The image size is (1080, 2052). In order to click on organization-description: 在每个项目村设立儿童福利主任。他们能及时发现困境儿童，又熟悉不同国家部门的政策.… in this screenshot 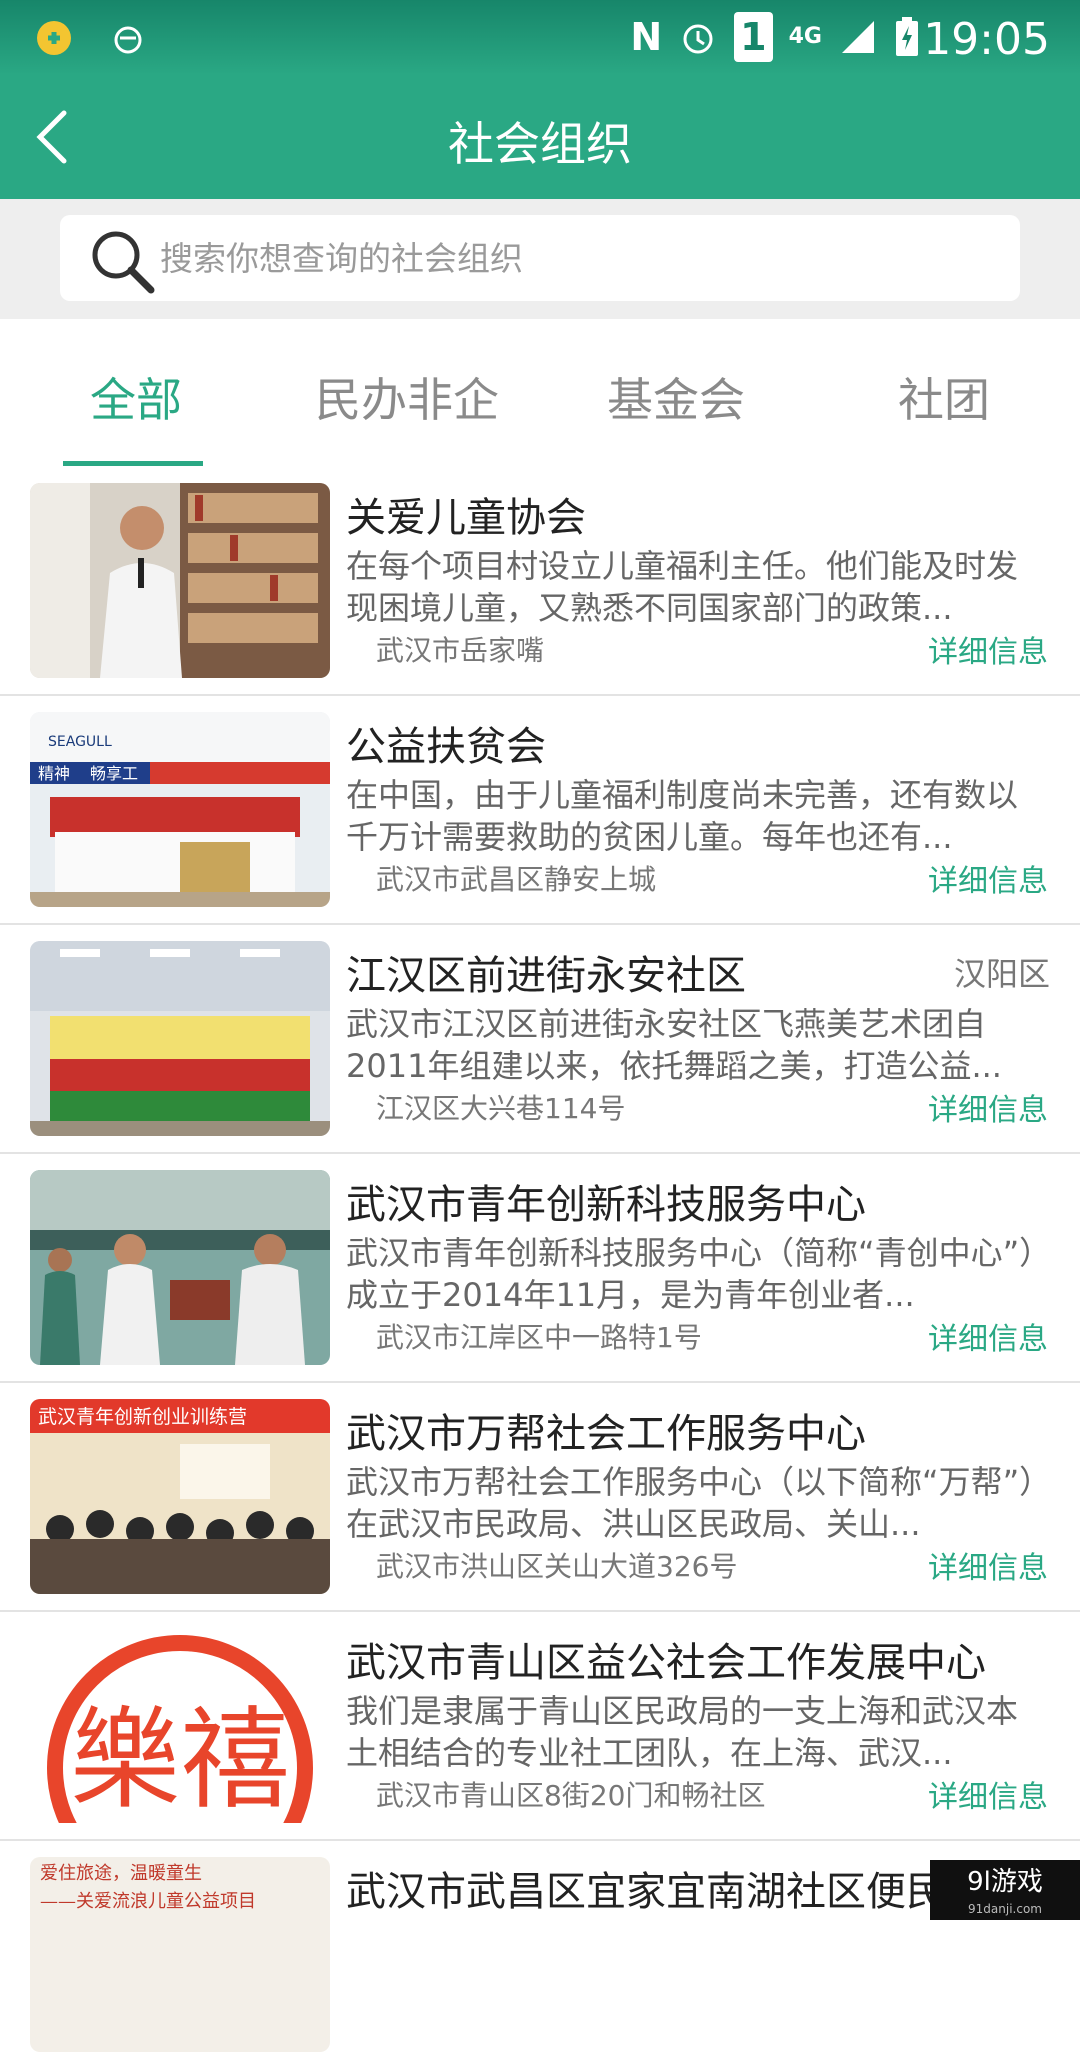, I will do `click(682, 587)`.